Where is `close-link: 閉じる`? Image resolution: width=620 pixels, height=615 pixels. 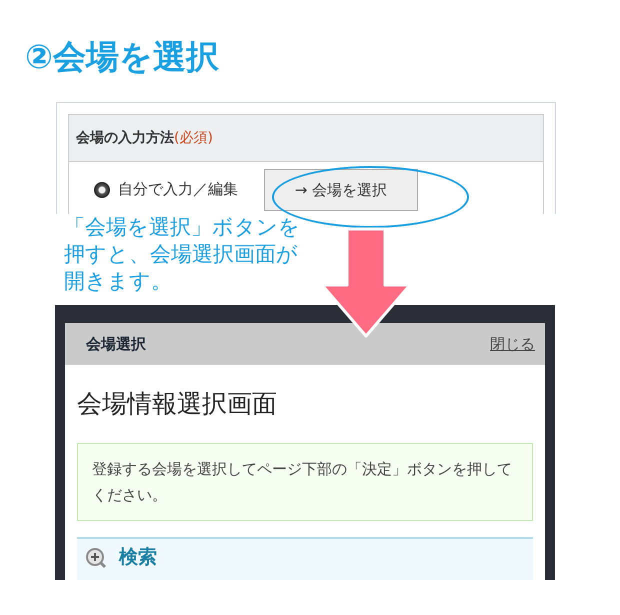 close-link: 閉じる is located at coordinates (512, 344).